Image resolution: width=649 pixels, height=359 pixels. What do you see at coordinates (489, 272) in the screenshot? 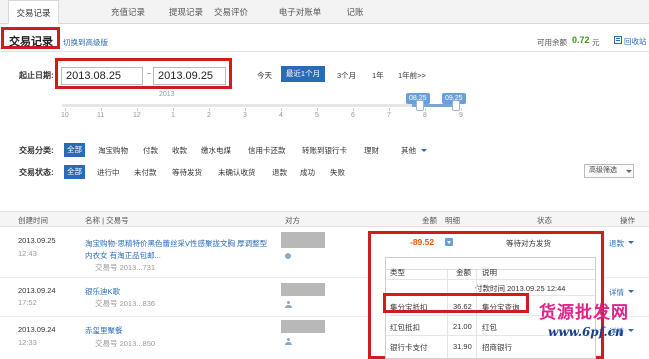
I see `popup-col-note: 说明` at bounding box center [489, 272].